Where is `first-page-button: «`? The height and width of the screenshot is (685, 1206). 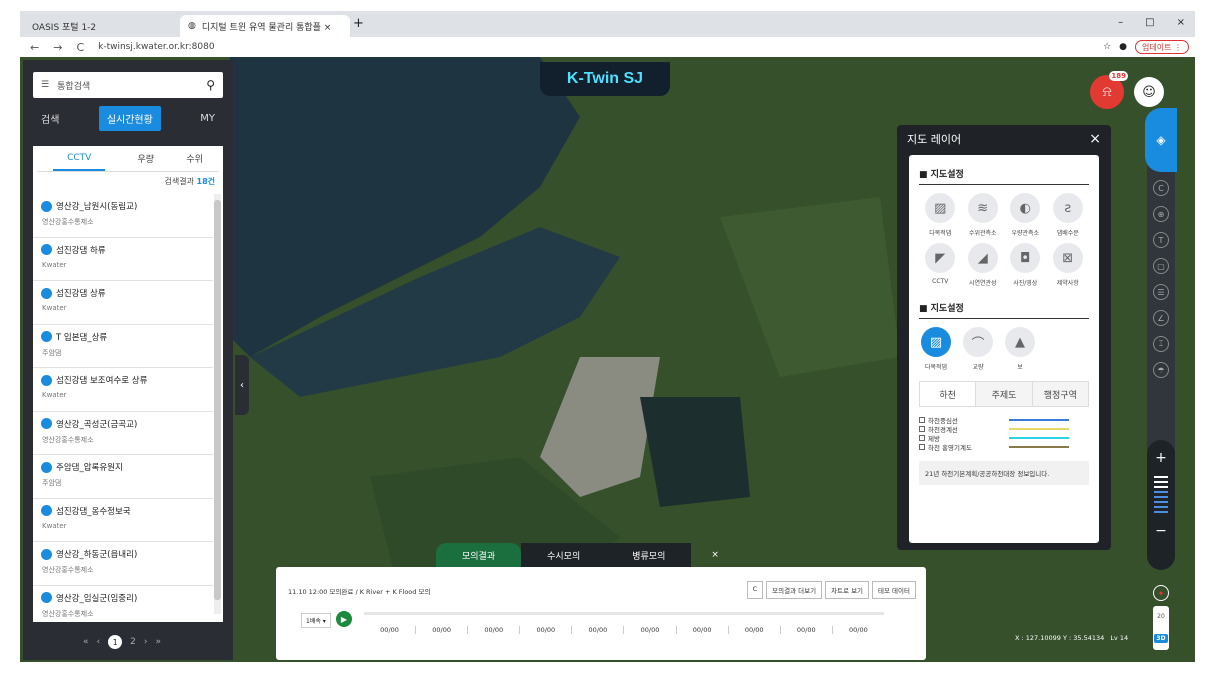 first-page-button: « is located at coordinates (86, 642).